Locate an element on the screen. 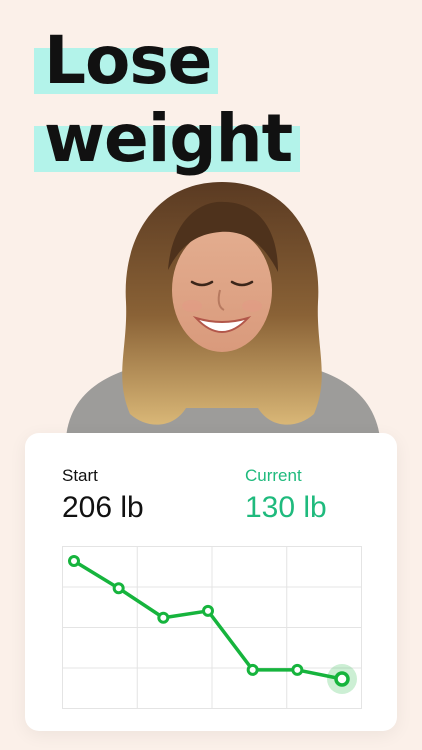 The image size is (422, 750). headline-line-1: Lose is located at coordinates (126, 61).